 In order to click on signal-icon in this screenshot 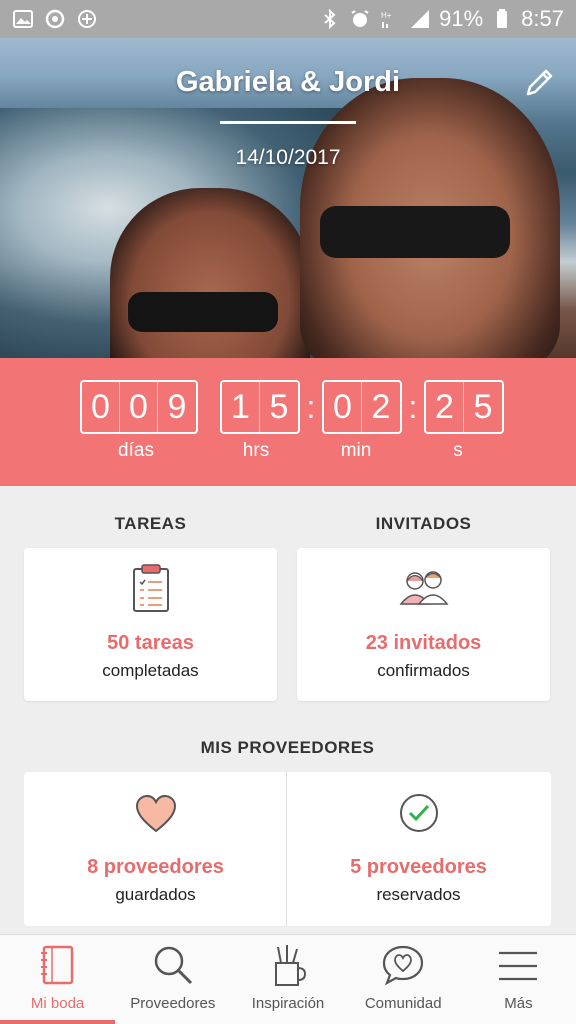, I will do `click(420, 19)`.